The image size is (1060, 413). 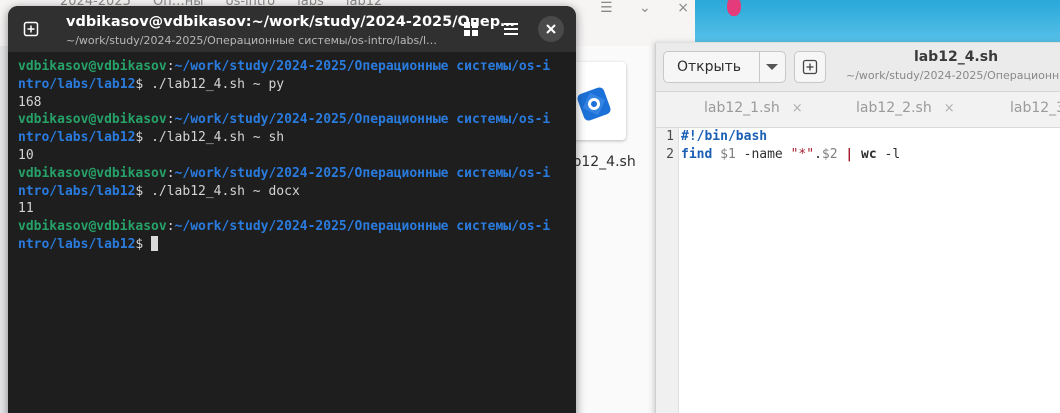 I want to click on terminal-prompt-line: ntro/labs/lab12$, so click(x=293, y=244).